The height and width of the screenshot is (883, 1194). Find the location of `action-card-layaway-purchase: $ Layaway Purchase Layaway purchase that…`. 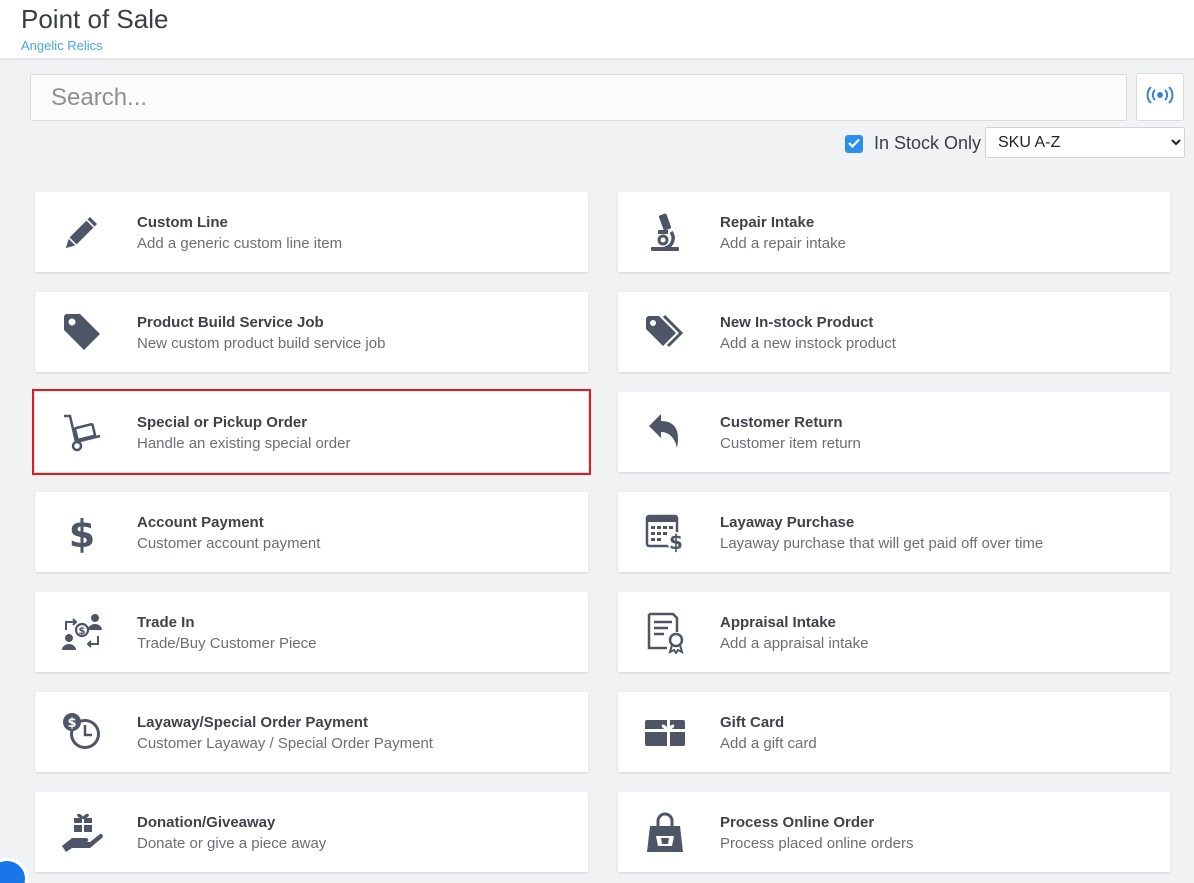

action-card-layaway-purchase: $ Layaway Purchase Layaway purchase that… is located at coordinates (894, 532).